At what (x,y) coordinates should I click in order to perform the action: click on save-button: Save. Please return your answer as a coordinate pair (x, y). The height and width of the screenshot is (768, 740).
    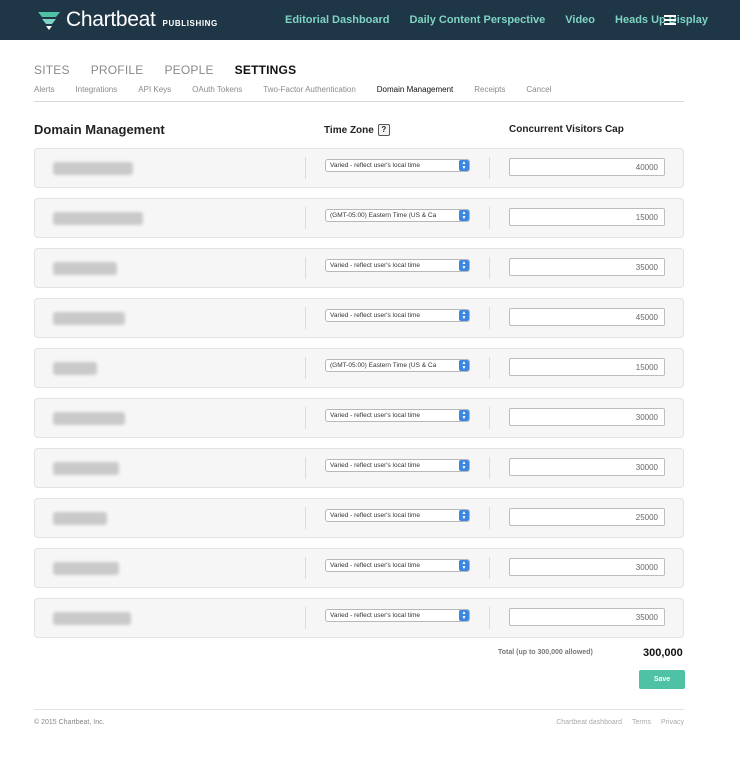
    Looking at the image, I should click on (662, 679).